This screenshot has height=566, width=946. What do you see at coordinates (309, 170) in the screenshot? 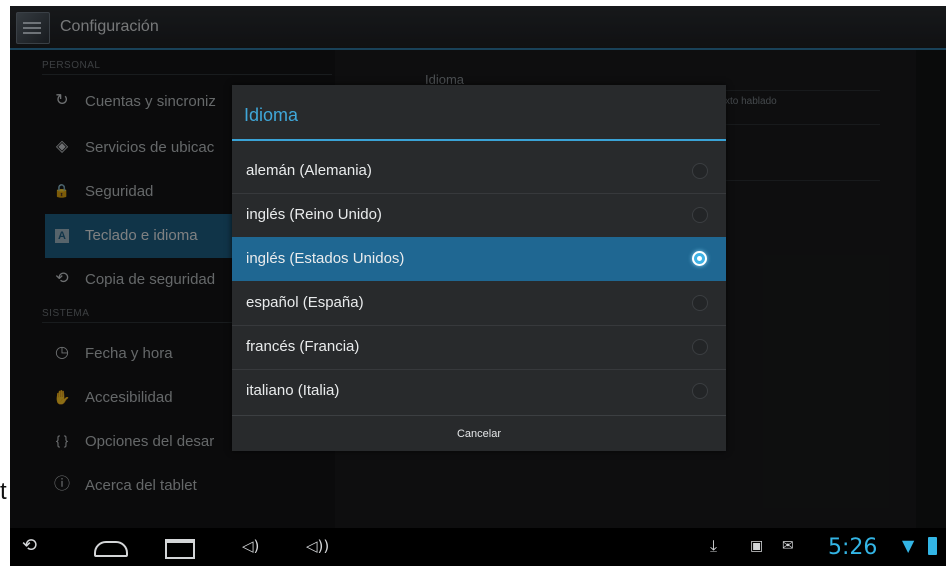
I see `language-option-label: alemán (Alemania)` at bounding box center [309, 170].